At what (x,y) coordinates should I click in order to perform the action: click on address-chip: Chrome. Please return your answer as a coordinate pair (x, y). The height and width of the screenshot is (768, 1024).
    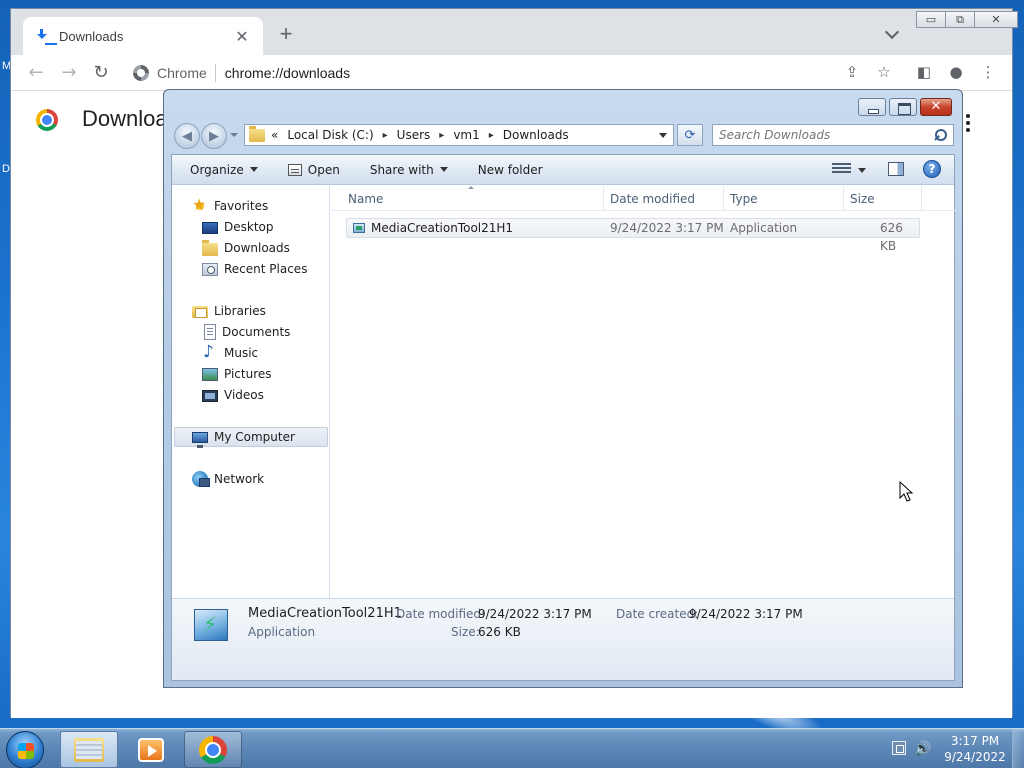
    Looking at the image, I should click on (186, 73).